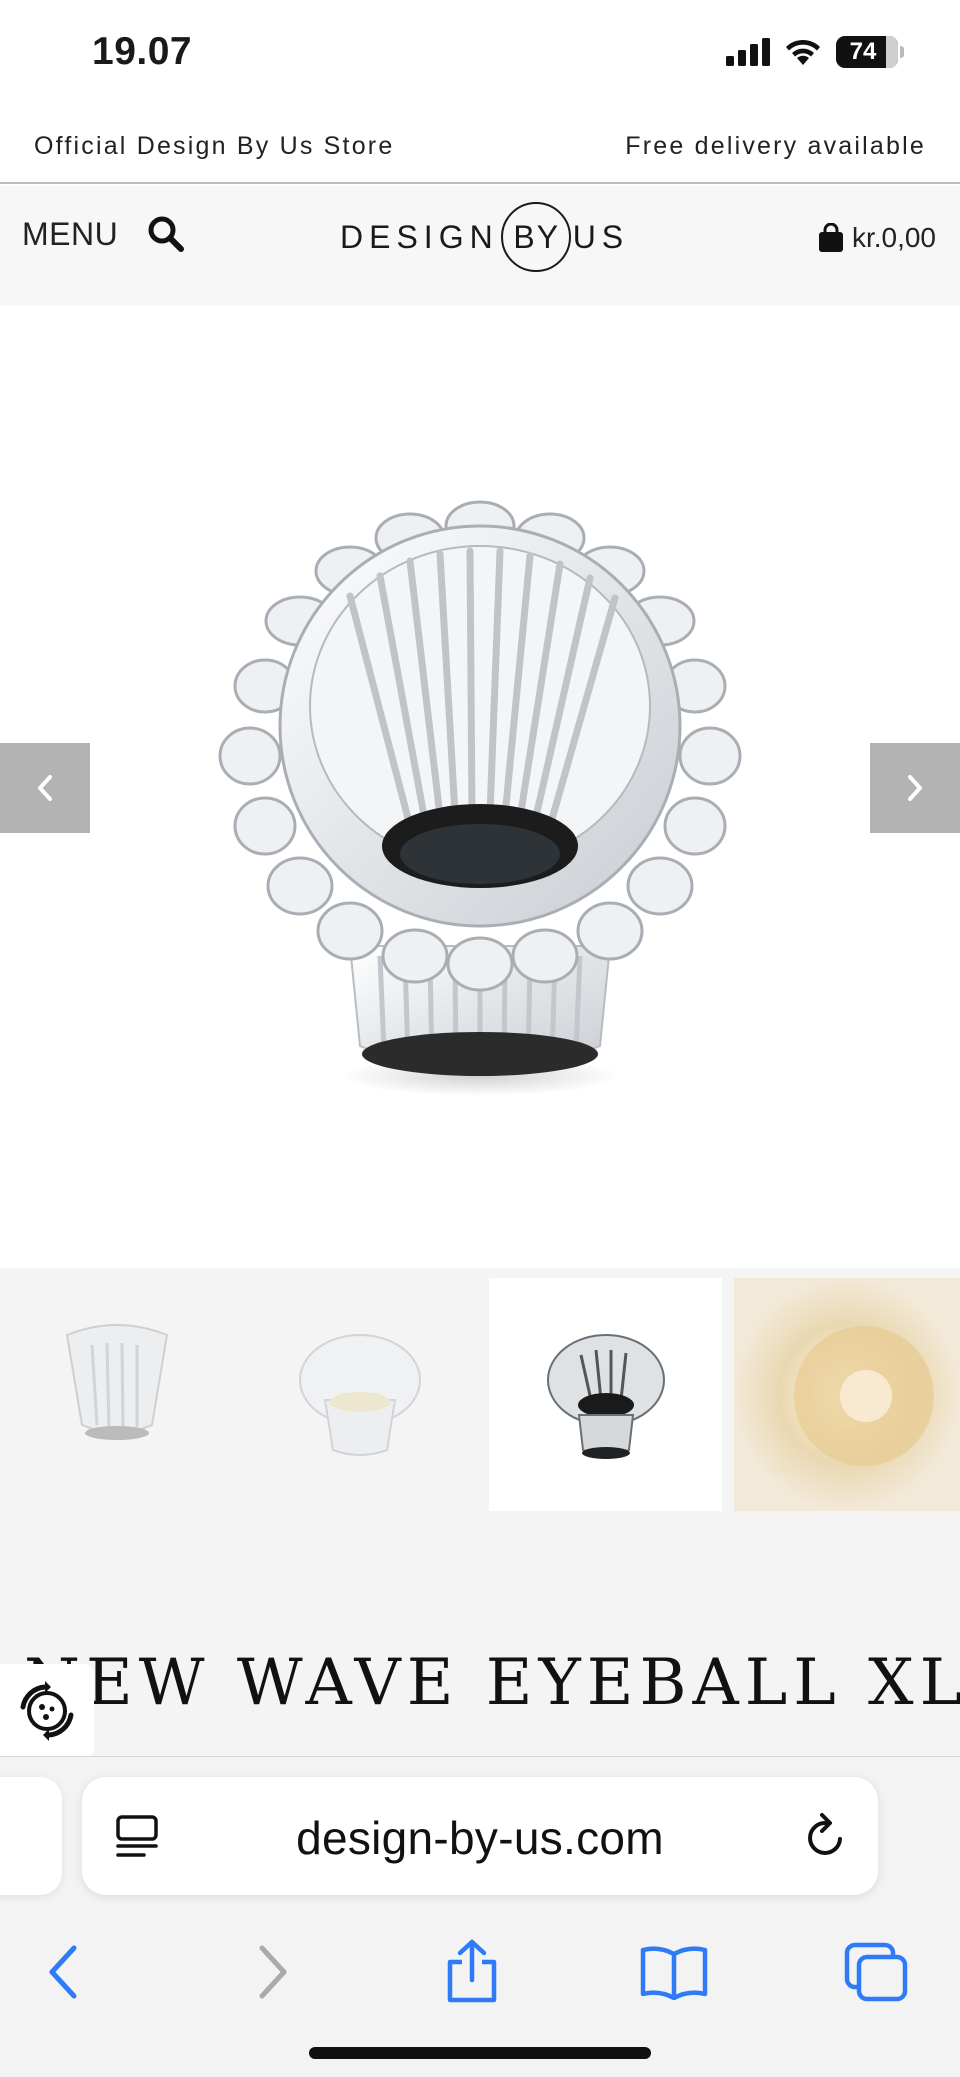 This screenshot has height=2077, width=960. Describe the element at coordinates (419, 236) in the screenshot. I see `logo-text-design: DESIGN` at that location.